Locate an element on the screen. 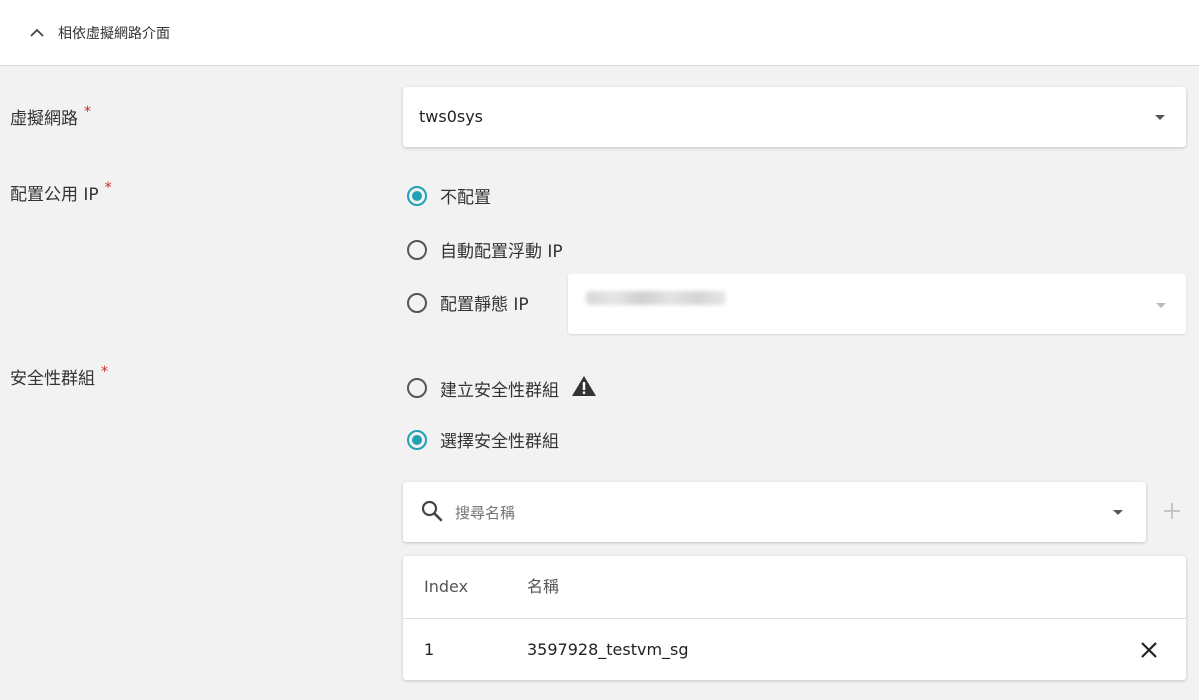 The image size is (1199, 700). section-title: 相依虛擬網路介面 is located at coordinates (114, 33).